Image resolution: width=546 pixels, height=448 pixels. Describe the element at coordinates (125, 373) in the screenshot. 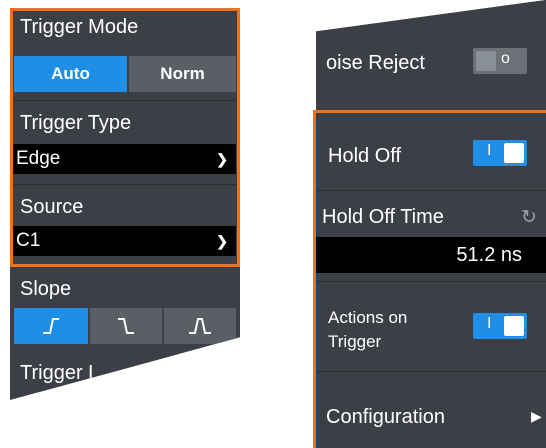

I see `trigger-level-label: Trigger L` at that location.